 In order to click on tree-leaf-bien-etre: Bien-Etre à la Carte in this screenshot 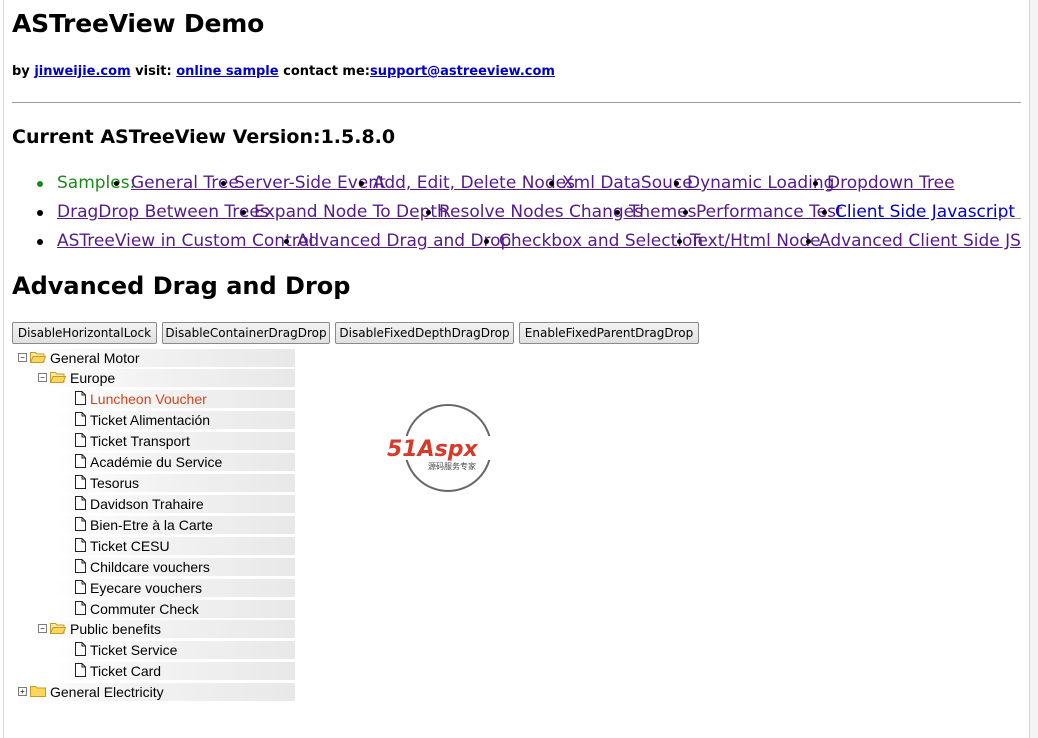, I will do `click(175, 525)`.